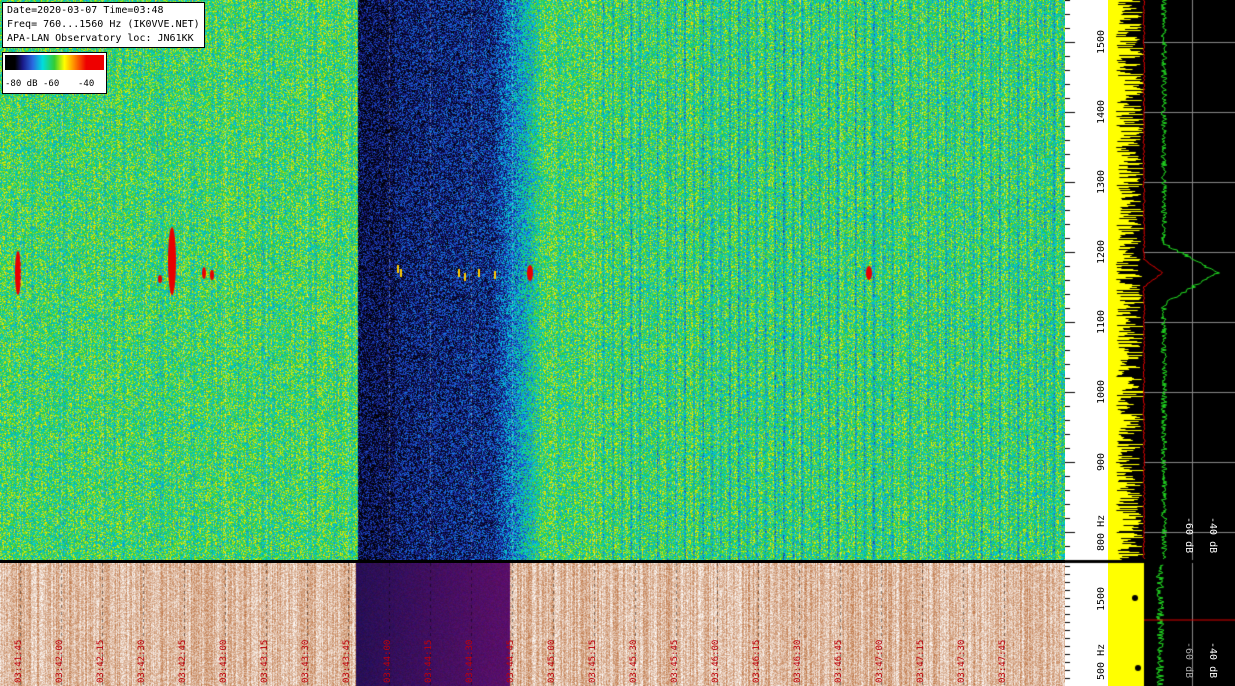  What do you see at coordinates (593, 661) in the screenshot?
I see `time-tick-label: 03:45:15` at bounding box center [593, 661].